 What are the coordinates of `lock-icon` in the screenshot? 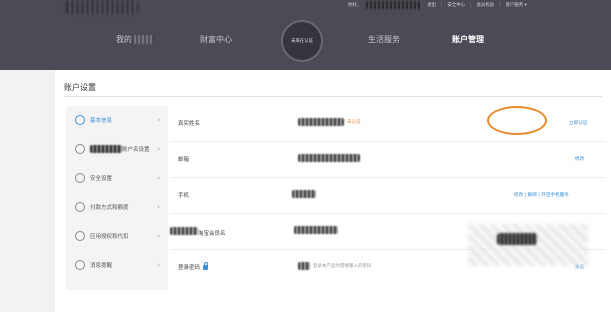 It's located at (206, 266).